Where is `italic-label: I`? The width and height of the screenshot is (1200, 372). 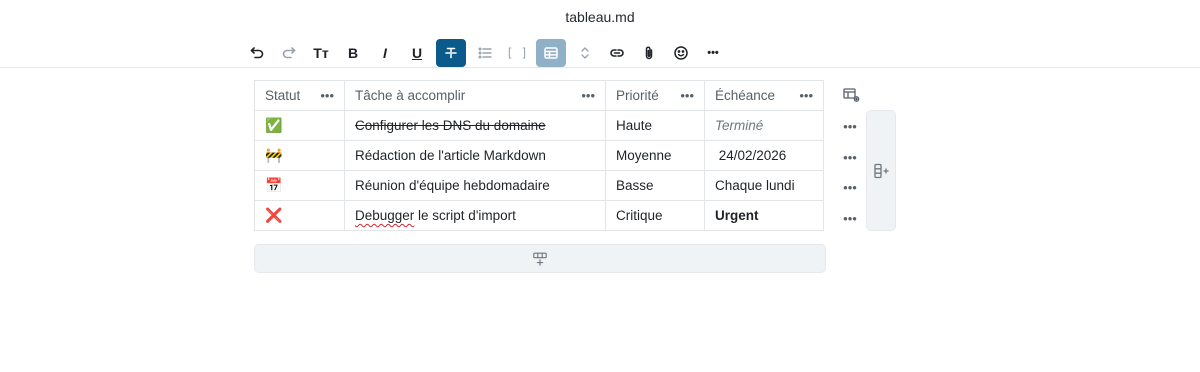 italic-label: I is located at coordinates (385, 53).